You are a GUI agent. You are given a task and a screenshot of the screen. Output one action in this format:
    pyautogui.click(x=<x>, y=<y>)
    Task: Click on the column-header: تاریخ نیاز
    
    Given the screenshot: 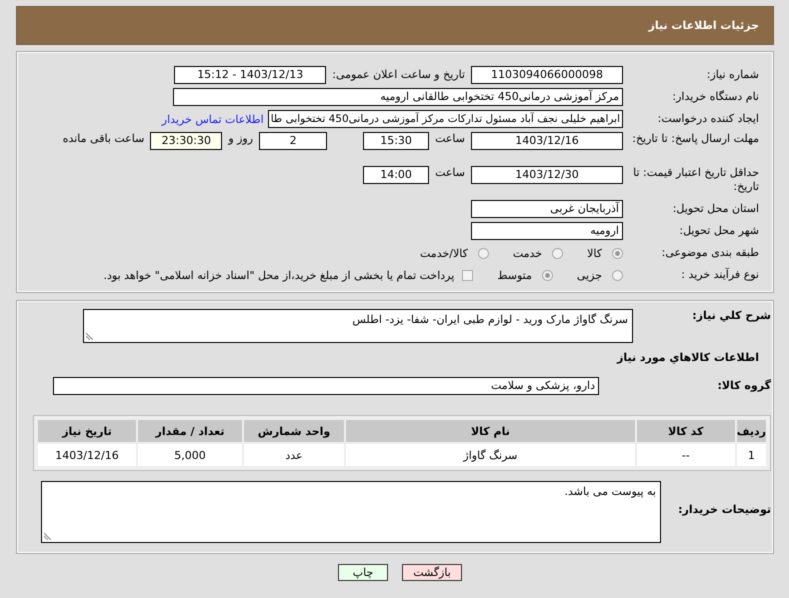 What is the action you would take?
    pyautogui.click(x=87, y=431)
    